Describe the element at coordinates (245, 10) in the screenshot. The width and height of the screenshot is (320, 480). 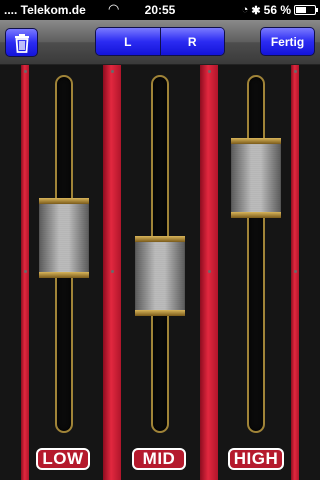
I see `rotation-lock-icon: ◔` at that location.